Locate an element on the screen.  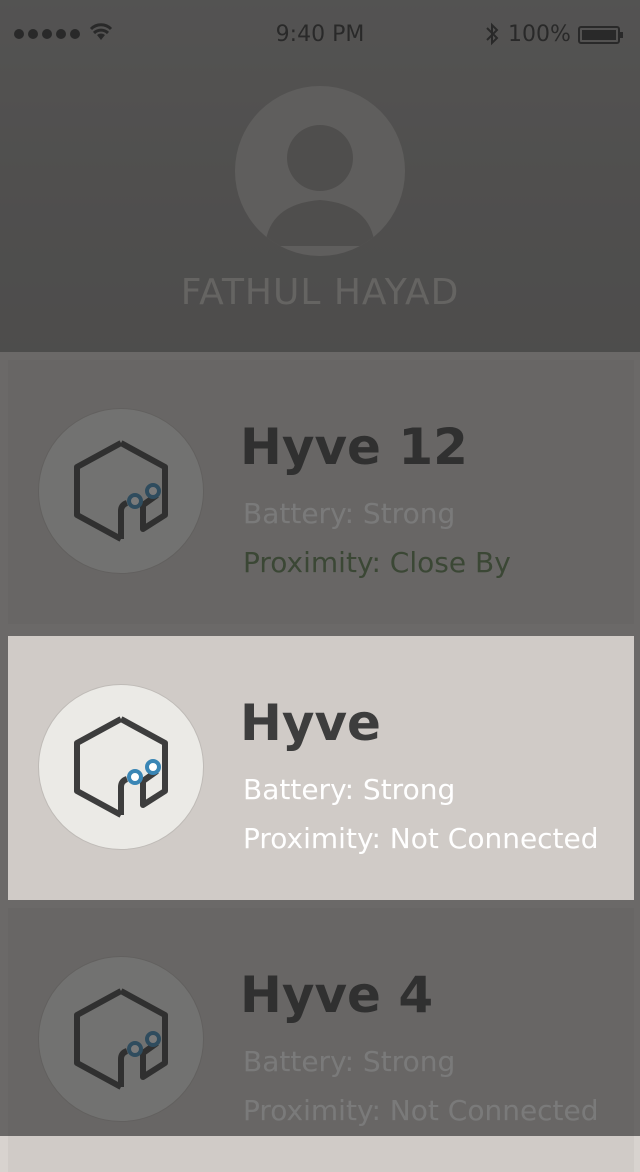
device-name: Hyve 4 is located at coordinates (337, 995).